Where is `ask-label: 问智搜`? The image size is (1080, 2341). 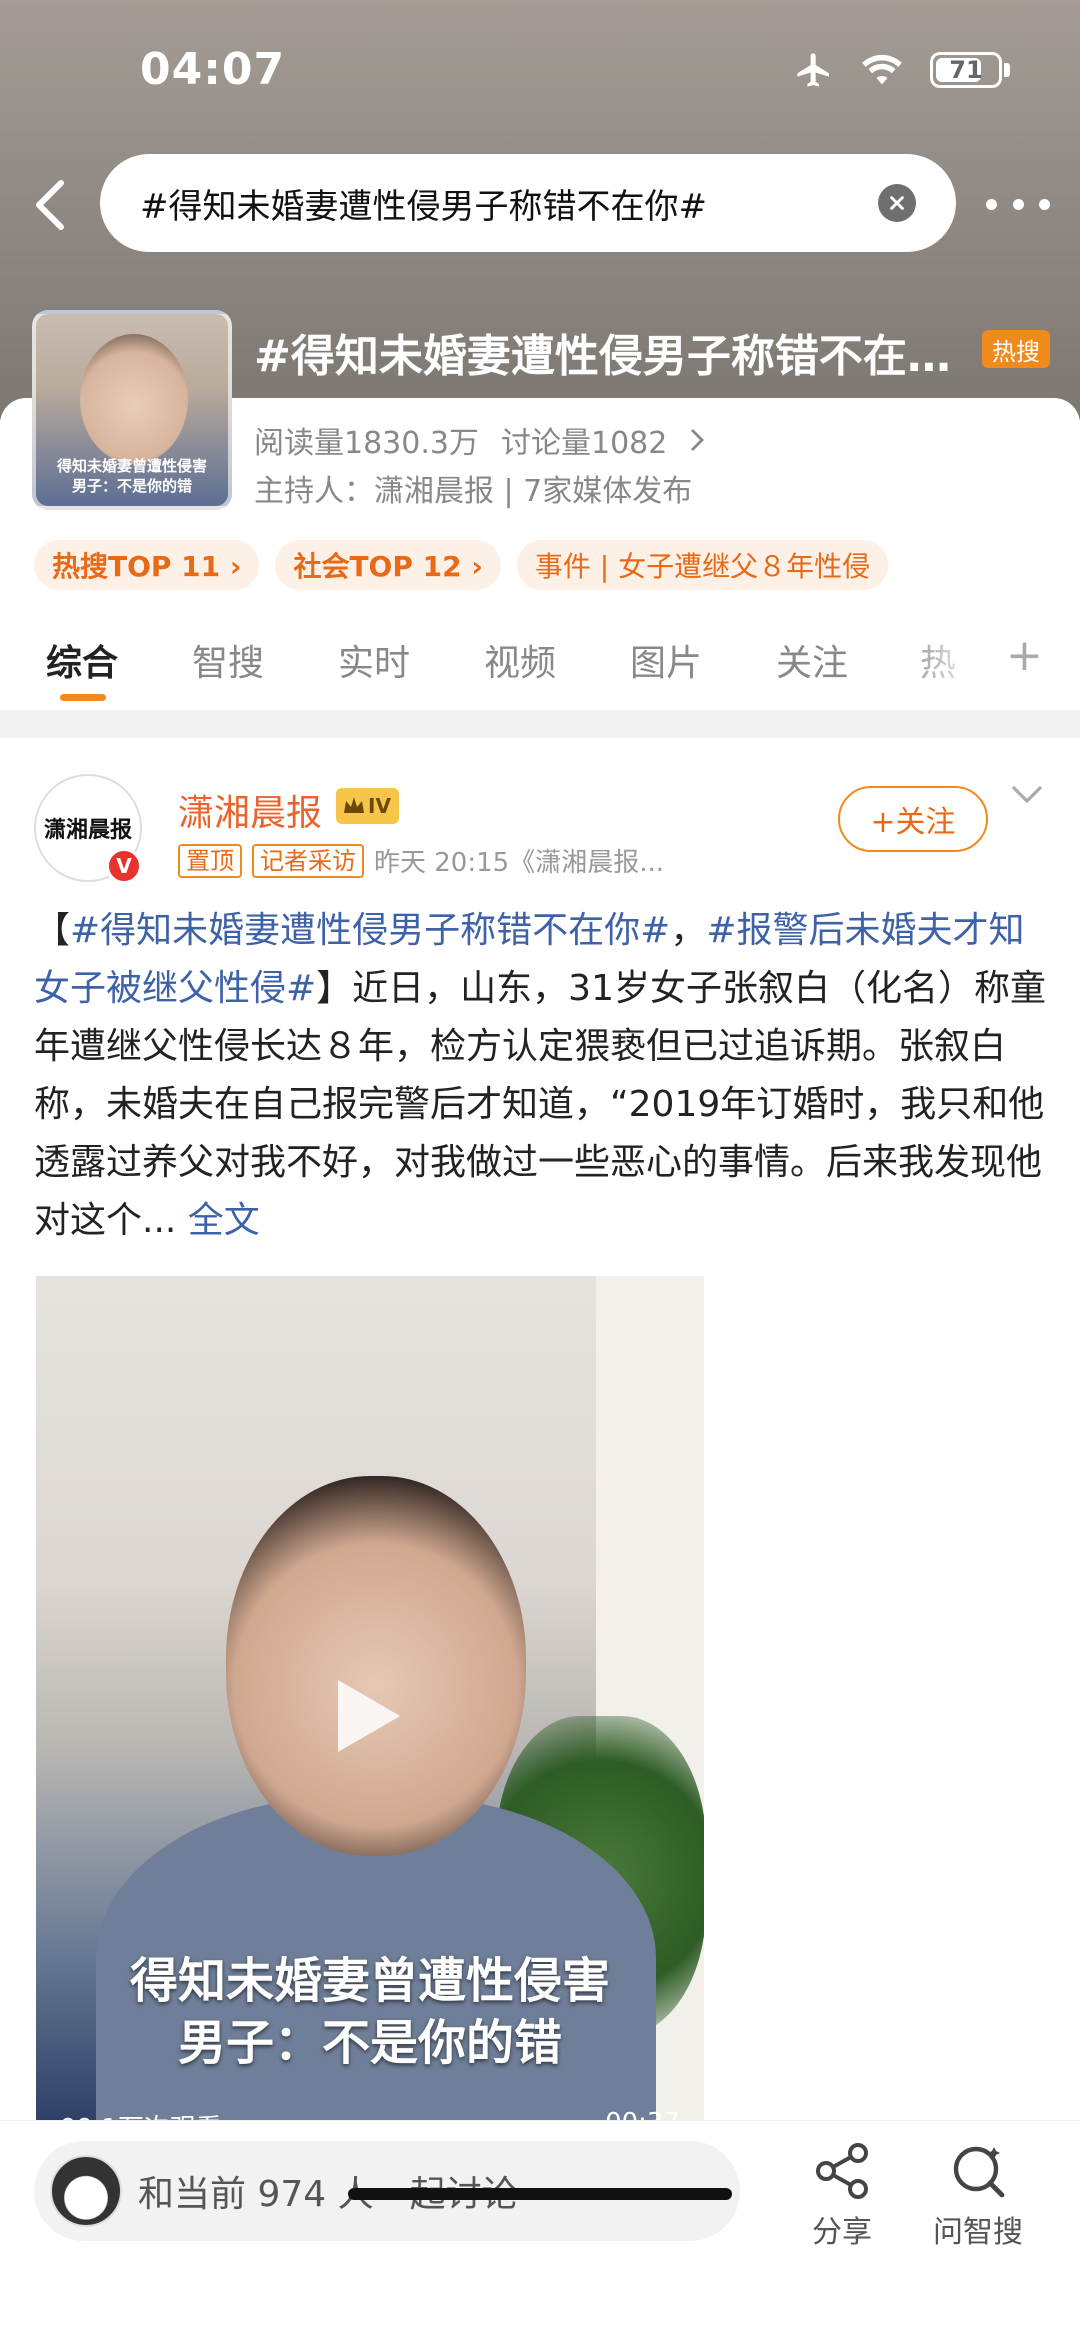 ask-label: 问智搜 is located at coordinates (978, 2232).